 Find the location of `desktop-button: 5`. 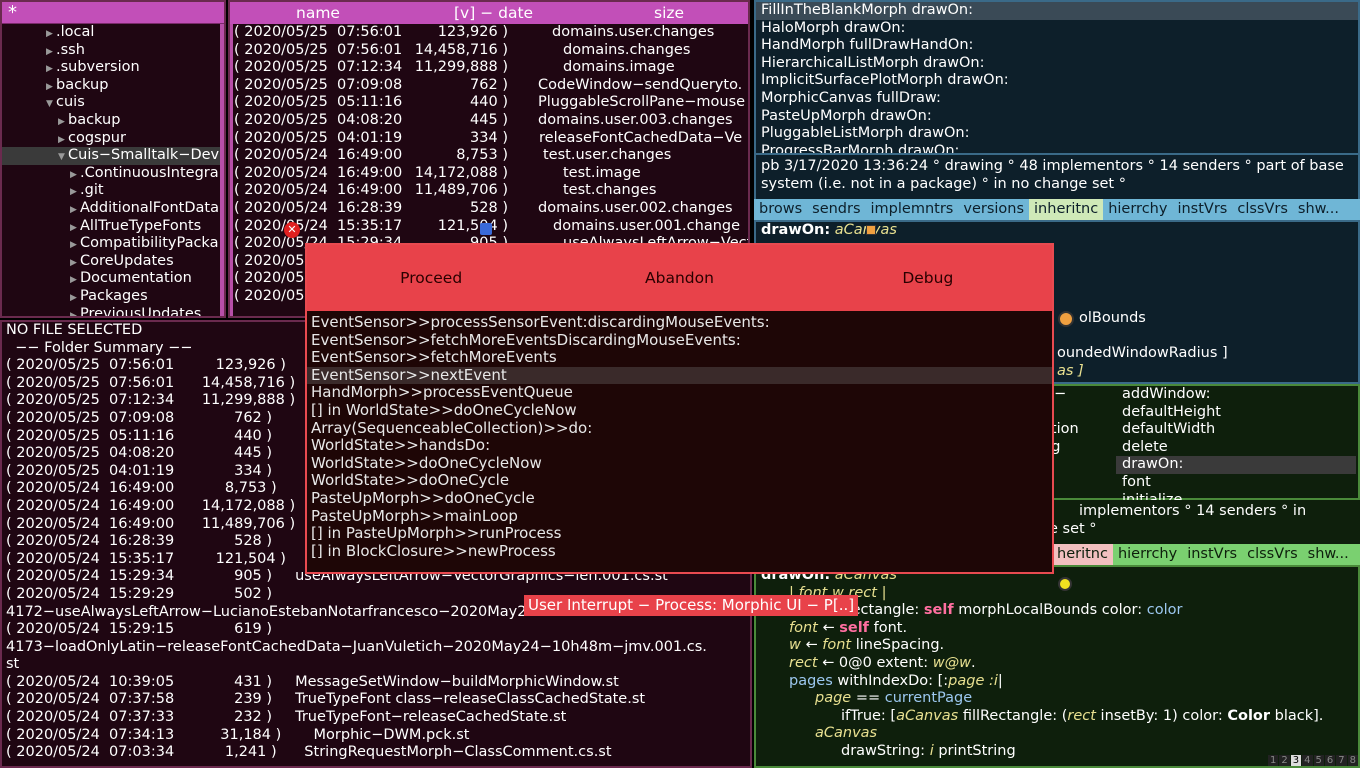

desktop-button: 5 is located at coordinates (1318, 760).